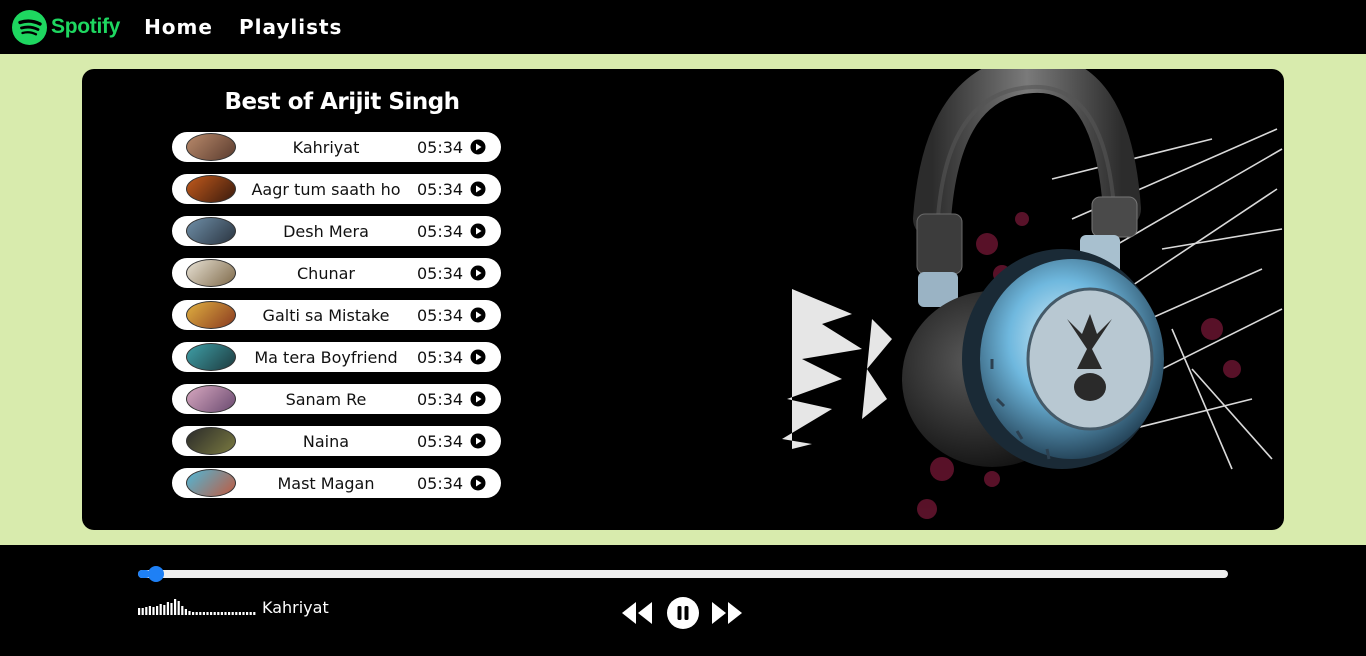  I want to click on waveform-icon, so click(197, 607).